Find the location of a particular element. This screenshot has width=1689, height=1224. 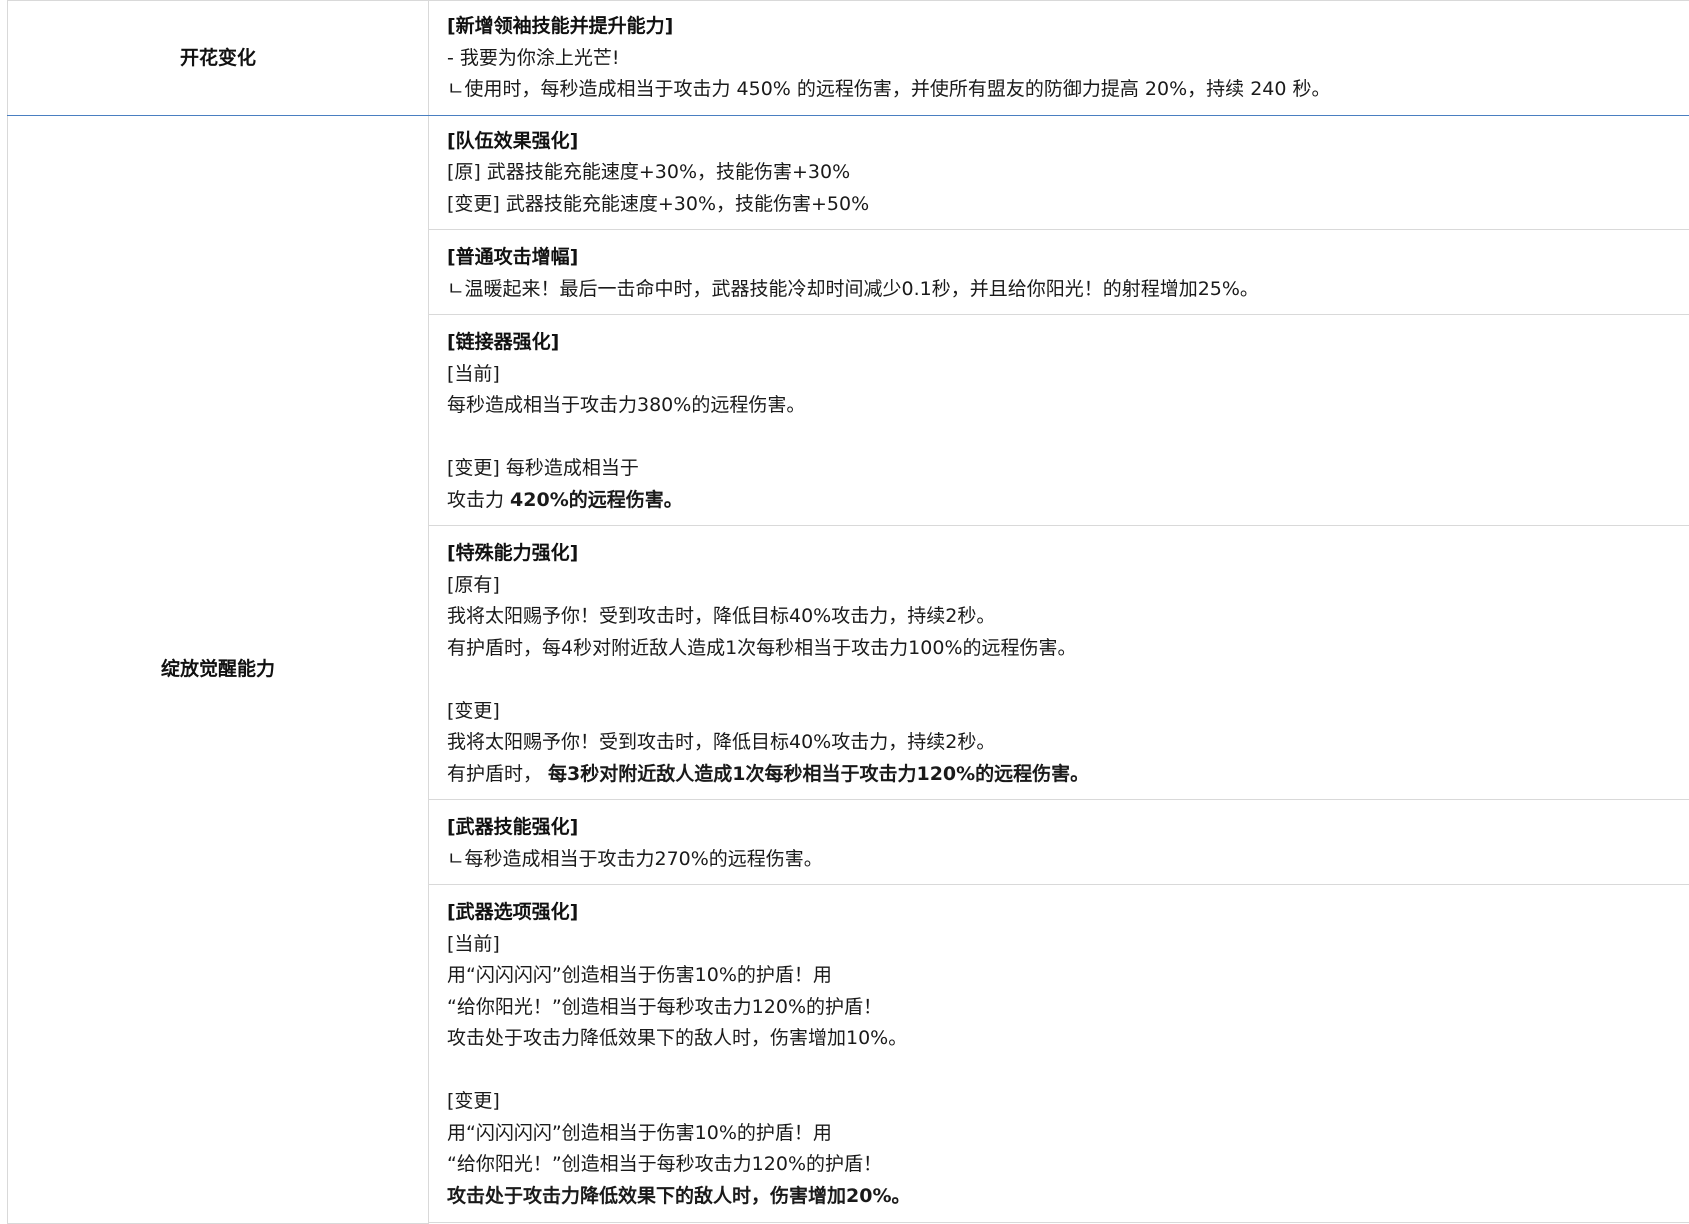

block-weapon-skill: [武器技能强化] ㄴ每秒造成相当于攻击力270%的远程伤害。 is located at coordinates (1059, 842).